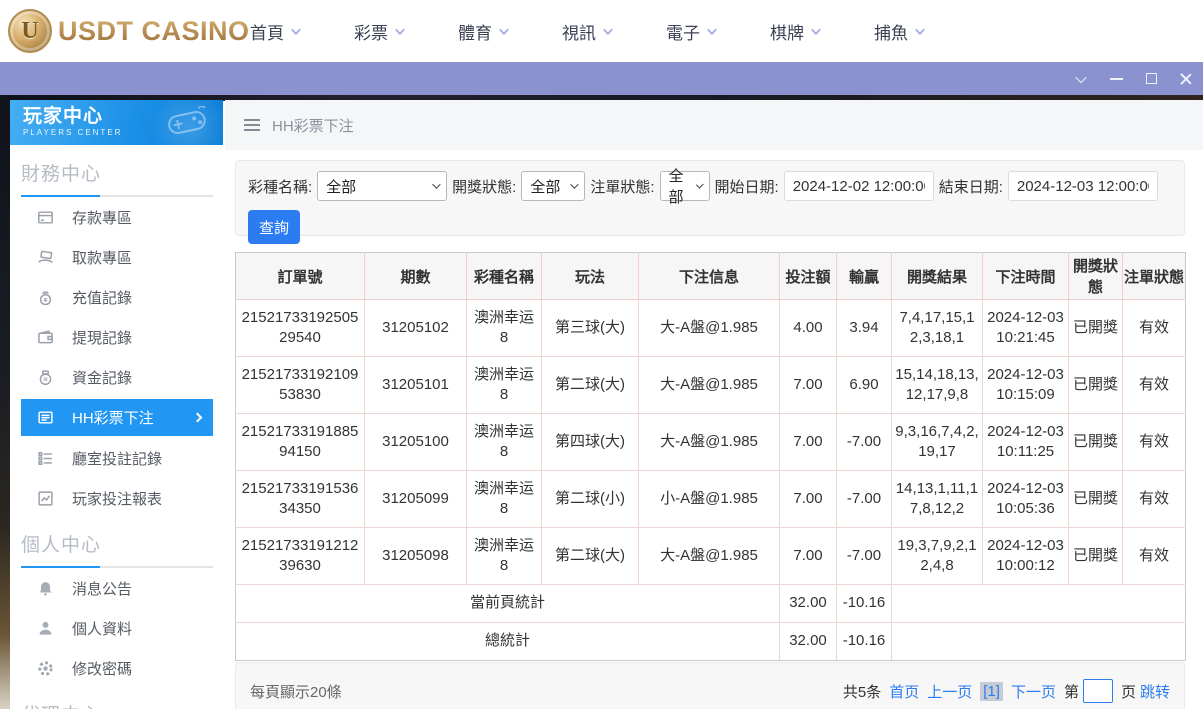 The height and width of the screenshot is (709, 1203). I want to click on cell-order-id: 2152173319188594150, so click(300, 442).